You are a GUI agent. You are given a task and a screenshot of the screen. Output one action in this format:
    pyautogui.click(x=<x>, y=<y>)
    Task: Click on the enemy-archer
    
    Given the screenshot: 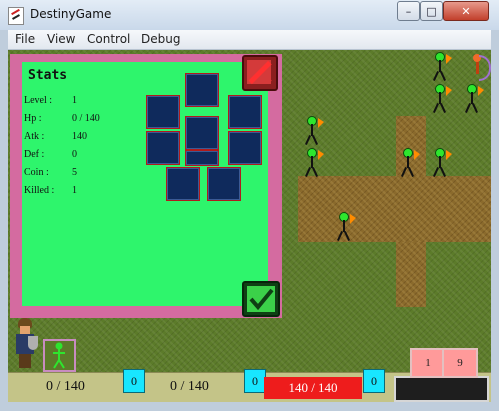 What is the action you would take?
    pyautogui.click(x=479, y=69)
    